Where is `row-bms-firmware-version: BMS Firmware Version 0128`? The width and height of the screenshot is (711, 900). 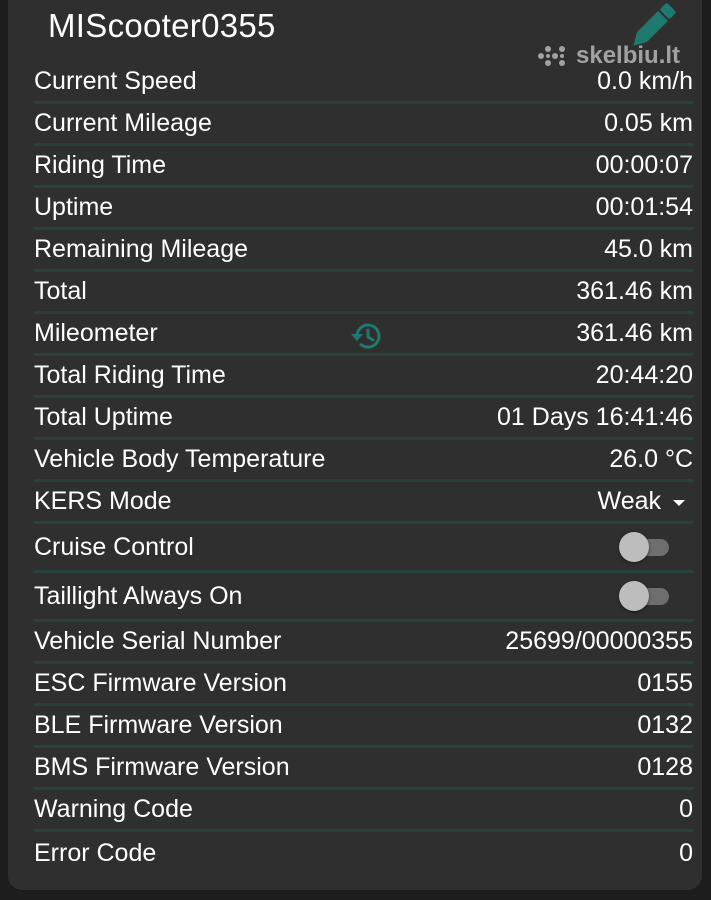
row-bms-firmware-version: BMS Firmware Version 0128 is located at coordinates (363, 769).